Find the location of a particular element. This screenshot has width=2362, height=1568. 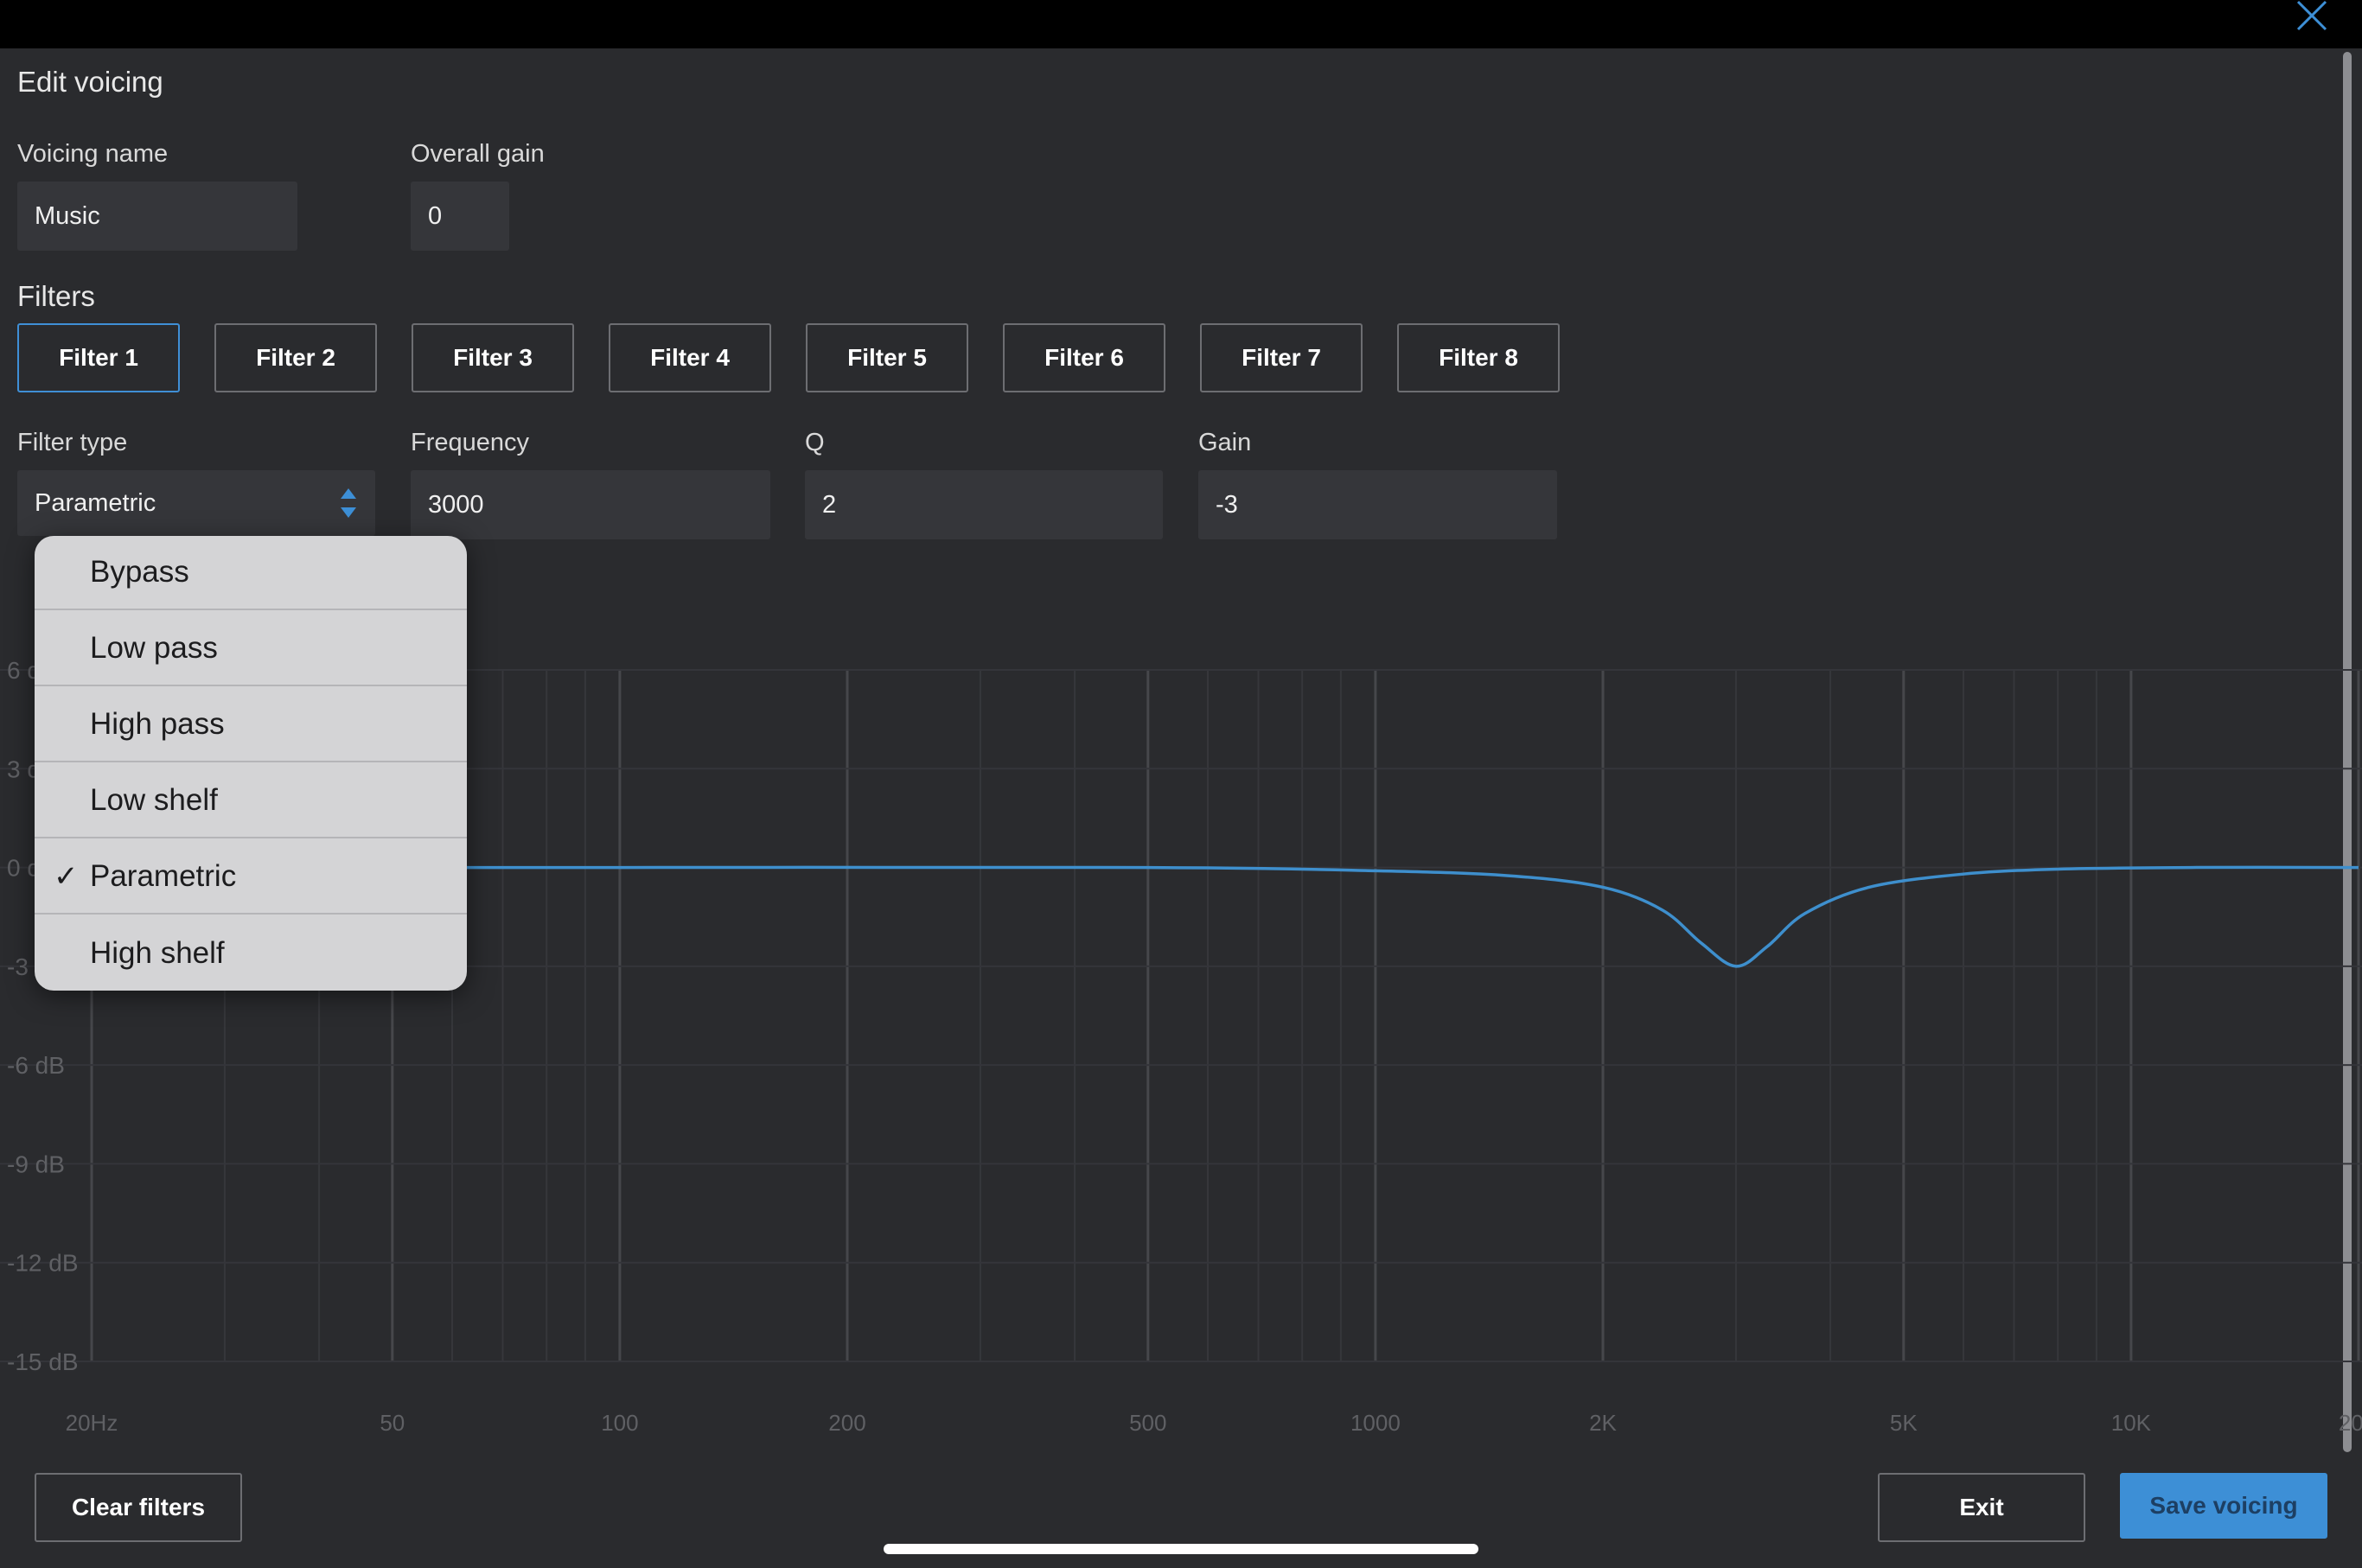

dropdown-option-label: Low pass is located at coordinates (154, 648).